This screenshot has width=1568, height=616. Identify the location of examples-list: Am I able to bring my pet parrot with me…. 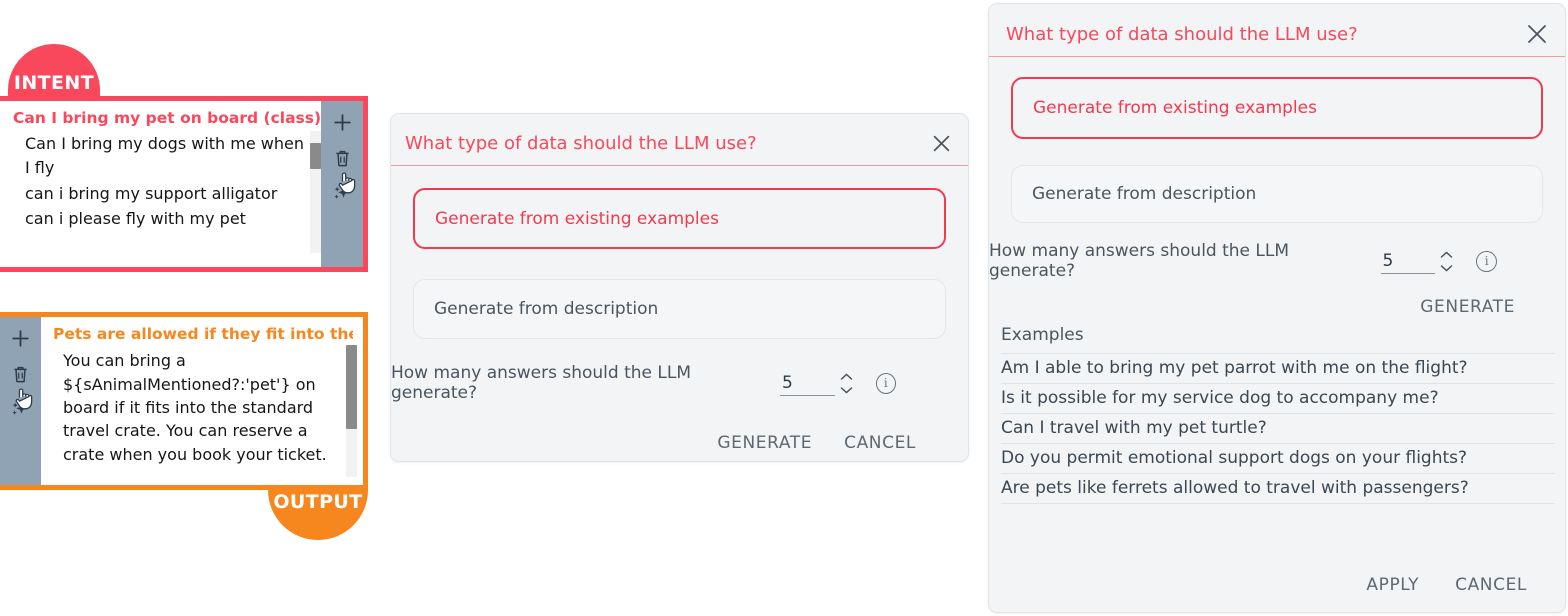
(1278, 428).